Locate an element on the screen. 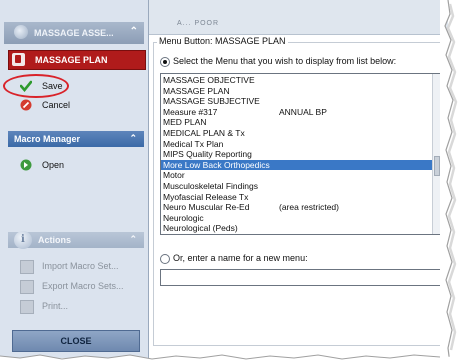  group-title: Menu Button: MASSAGE PLAN is located at coordinates (222, 41).